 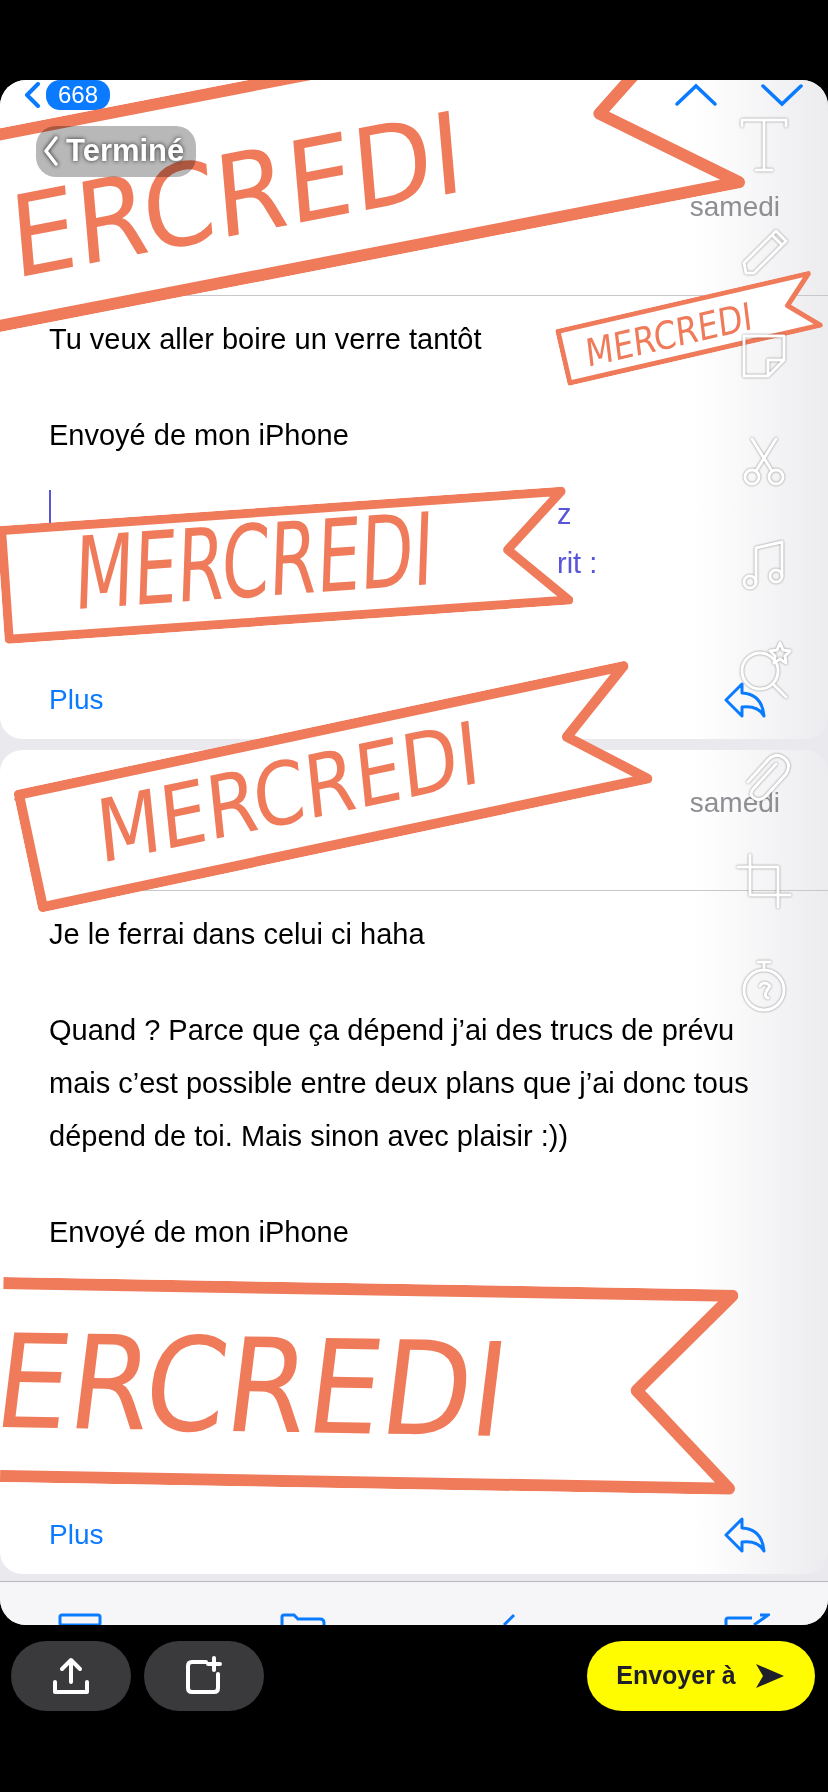 What do you see at coordinates (81, 1619) in the screenshot?
I see `tray-icon` at bounding box center [81, 1619].